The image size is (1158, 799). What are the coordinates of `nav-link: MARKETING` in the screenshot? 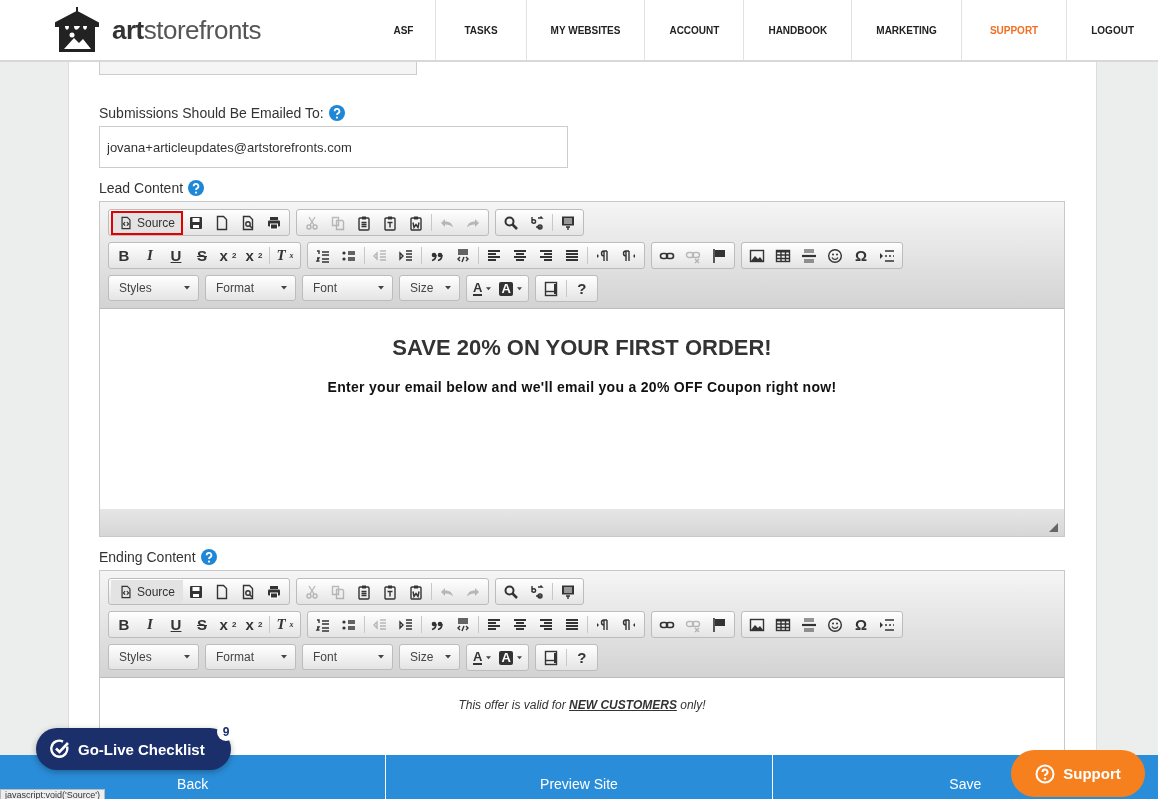 It's located at (907, 30).